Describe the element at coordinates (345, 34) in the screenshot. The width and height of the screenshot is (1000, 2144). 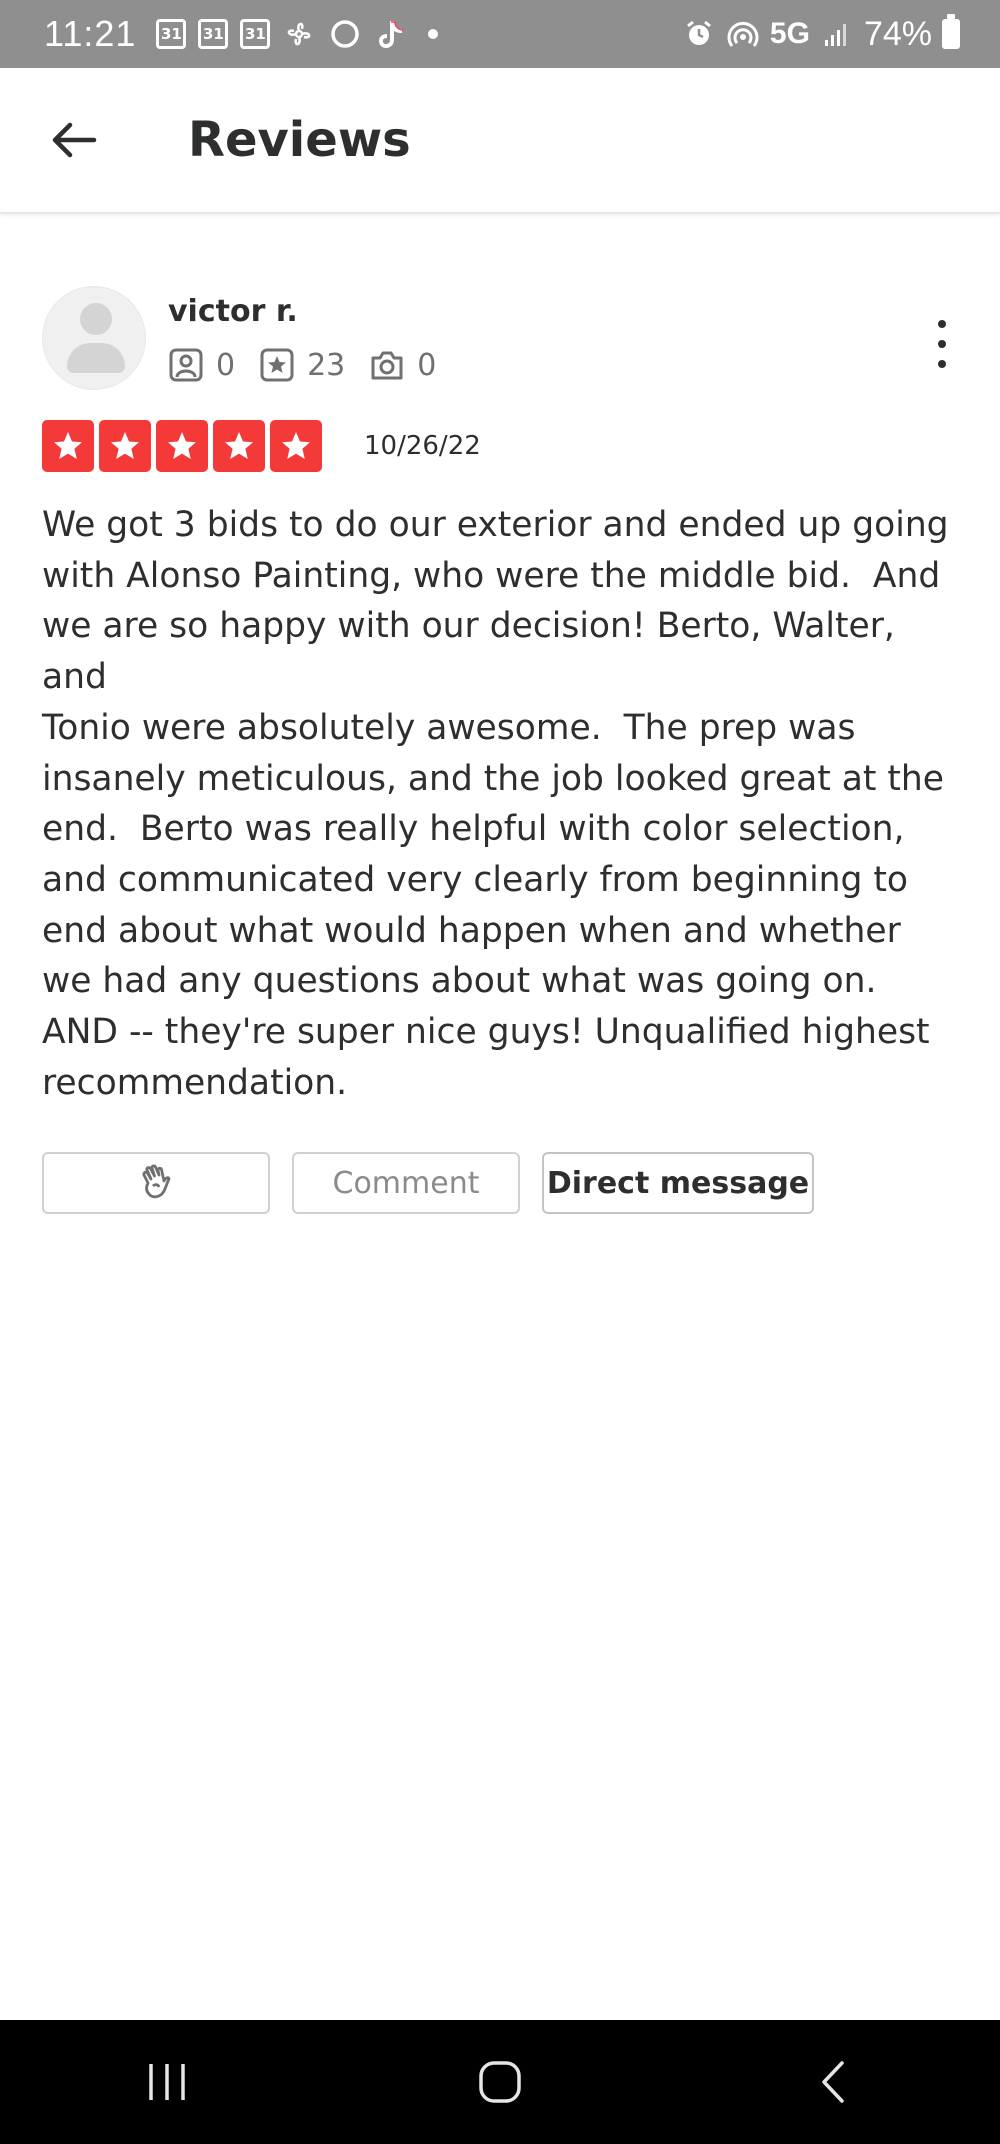
I see `circle-app-icon` at that location.